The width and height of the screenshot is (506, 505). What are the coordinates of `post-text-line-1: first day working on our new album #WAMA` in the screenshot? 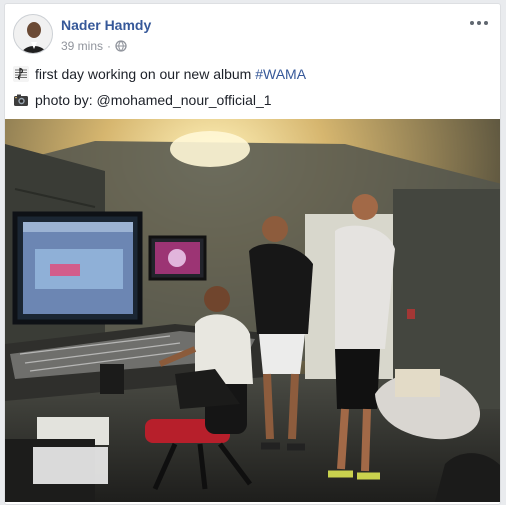 It's located at (159, 74).